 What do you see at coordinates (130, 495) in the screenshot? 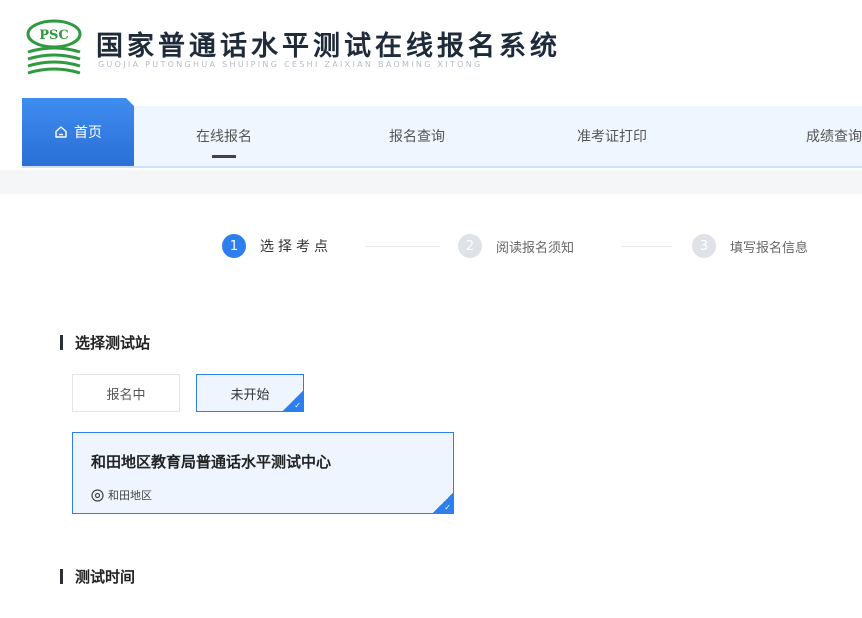
I see `test-center-location-text: 和田地区` at bounding box center [130, 495].